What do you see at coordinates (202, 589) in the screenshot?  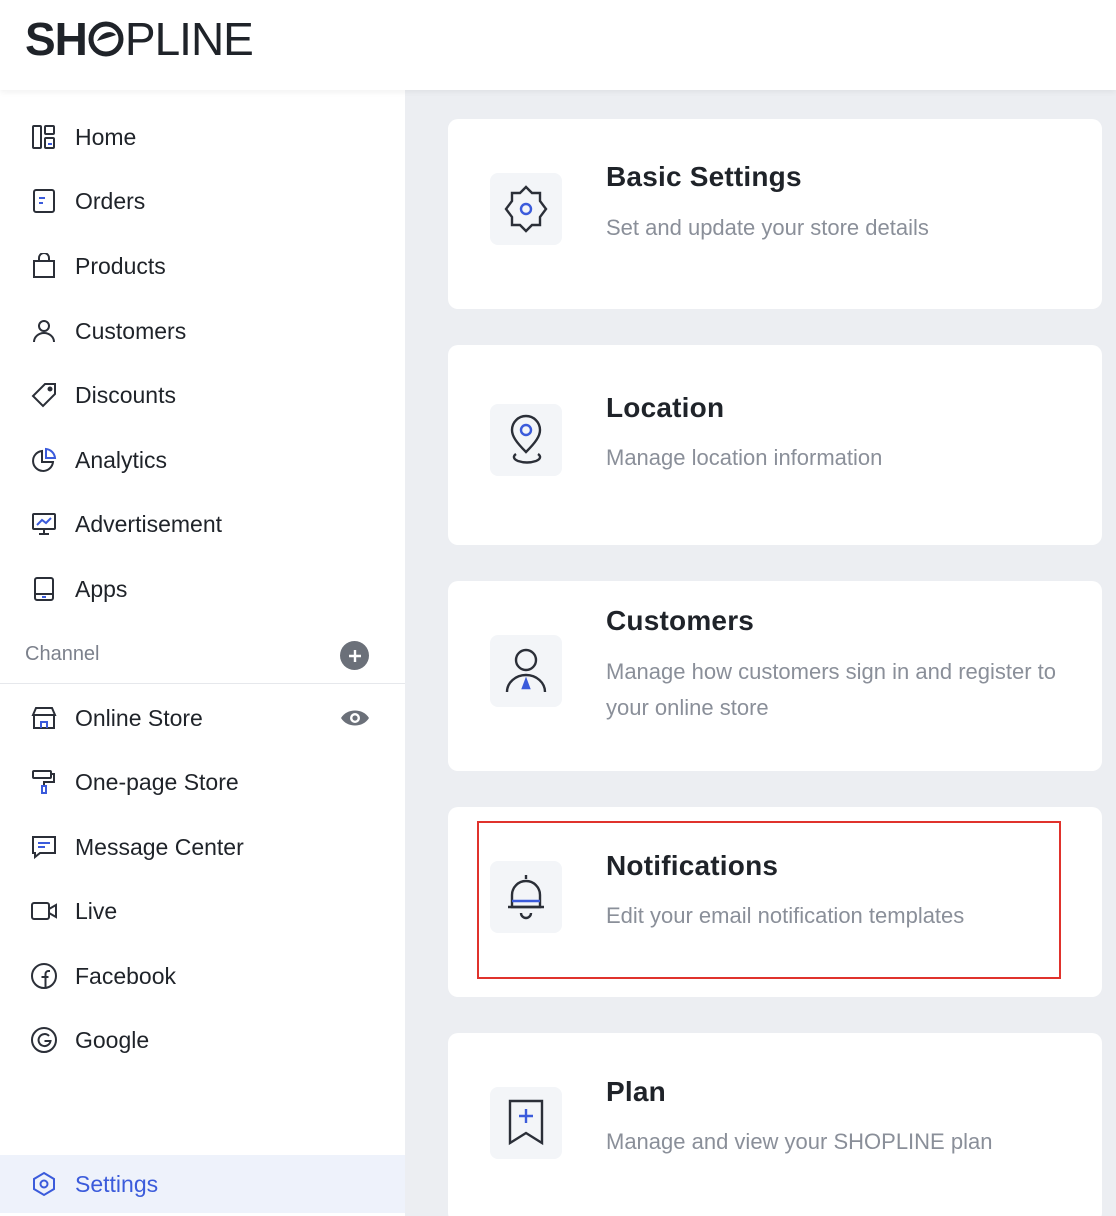 I see `sidebar-item-apps: Apps` at bounding box center [202, 589].